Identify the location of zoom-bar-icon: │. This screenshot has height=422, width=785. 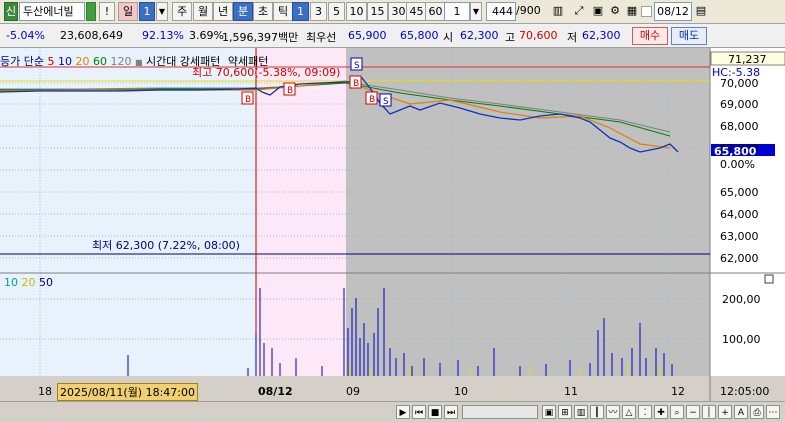
(709, 412).